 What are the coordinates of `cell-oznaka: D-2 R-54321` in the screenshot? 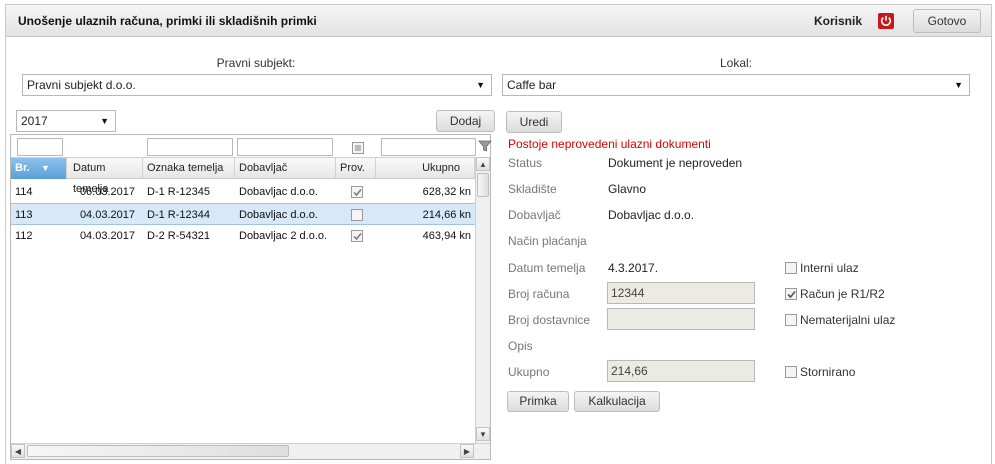 It's located at (178, 236).